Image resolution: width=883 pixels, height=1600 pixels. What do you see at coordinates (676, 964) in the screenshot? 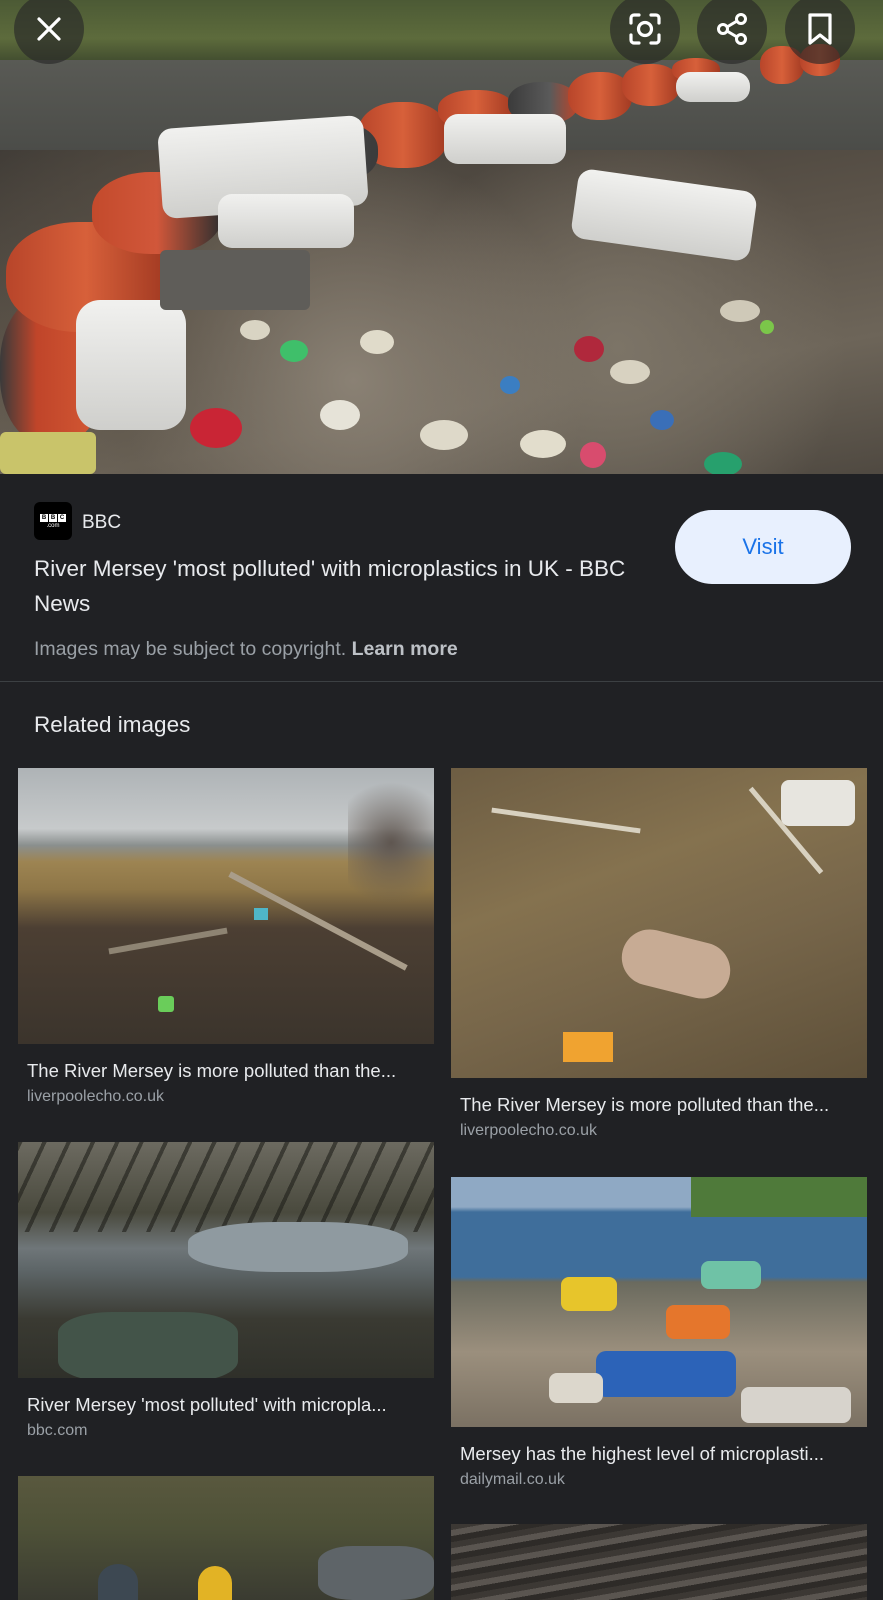
I see `doll` at bounding box center [676, 964].